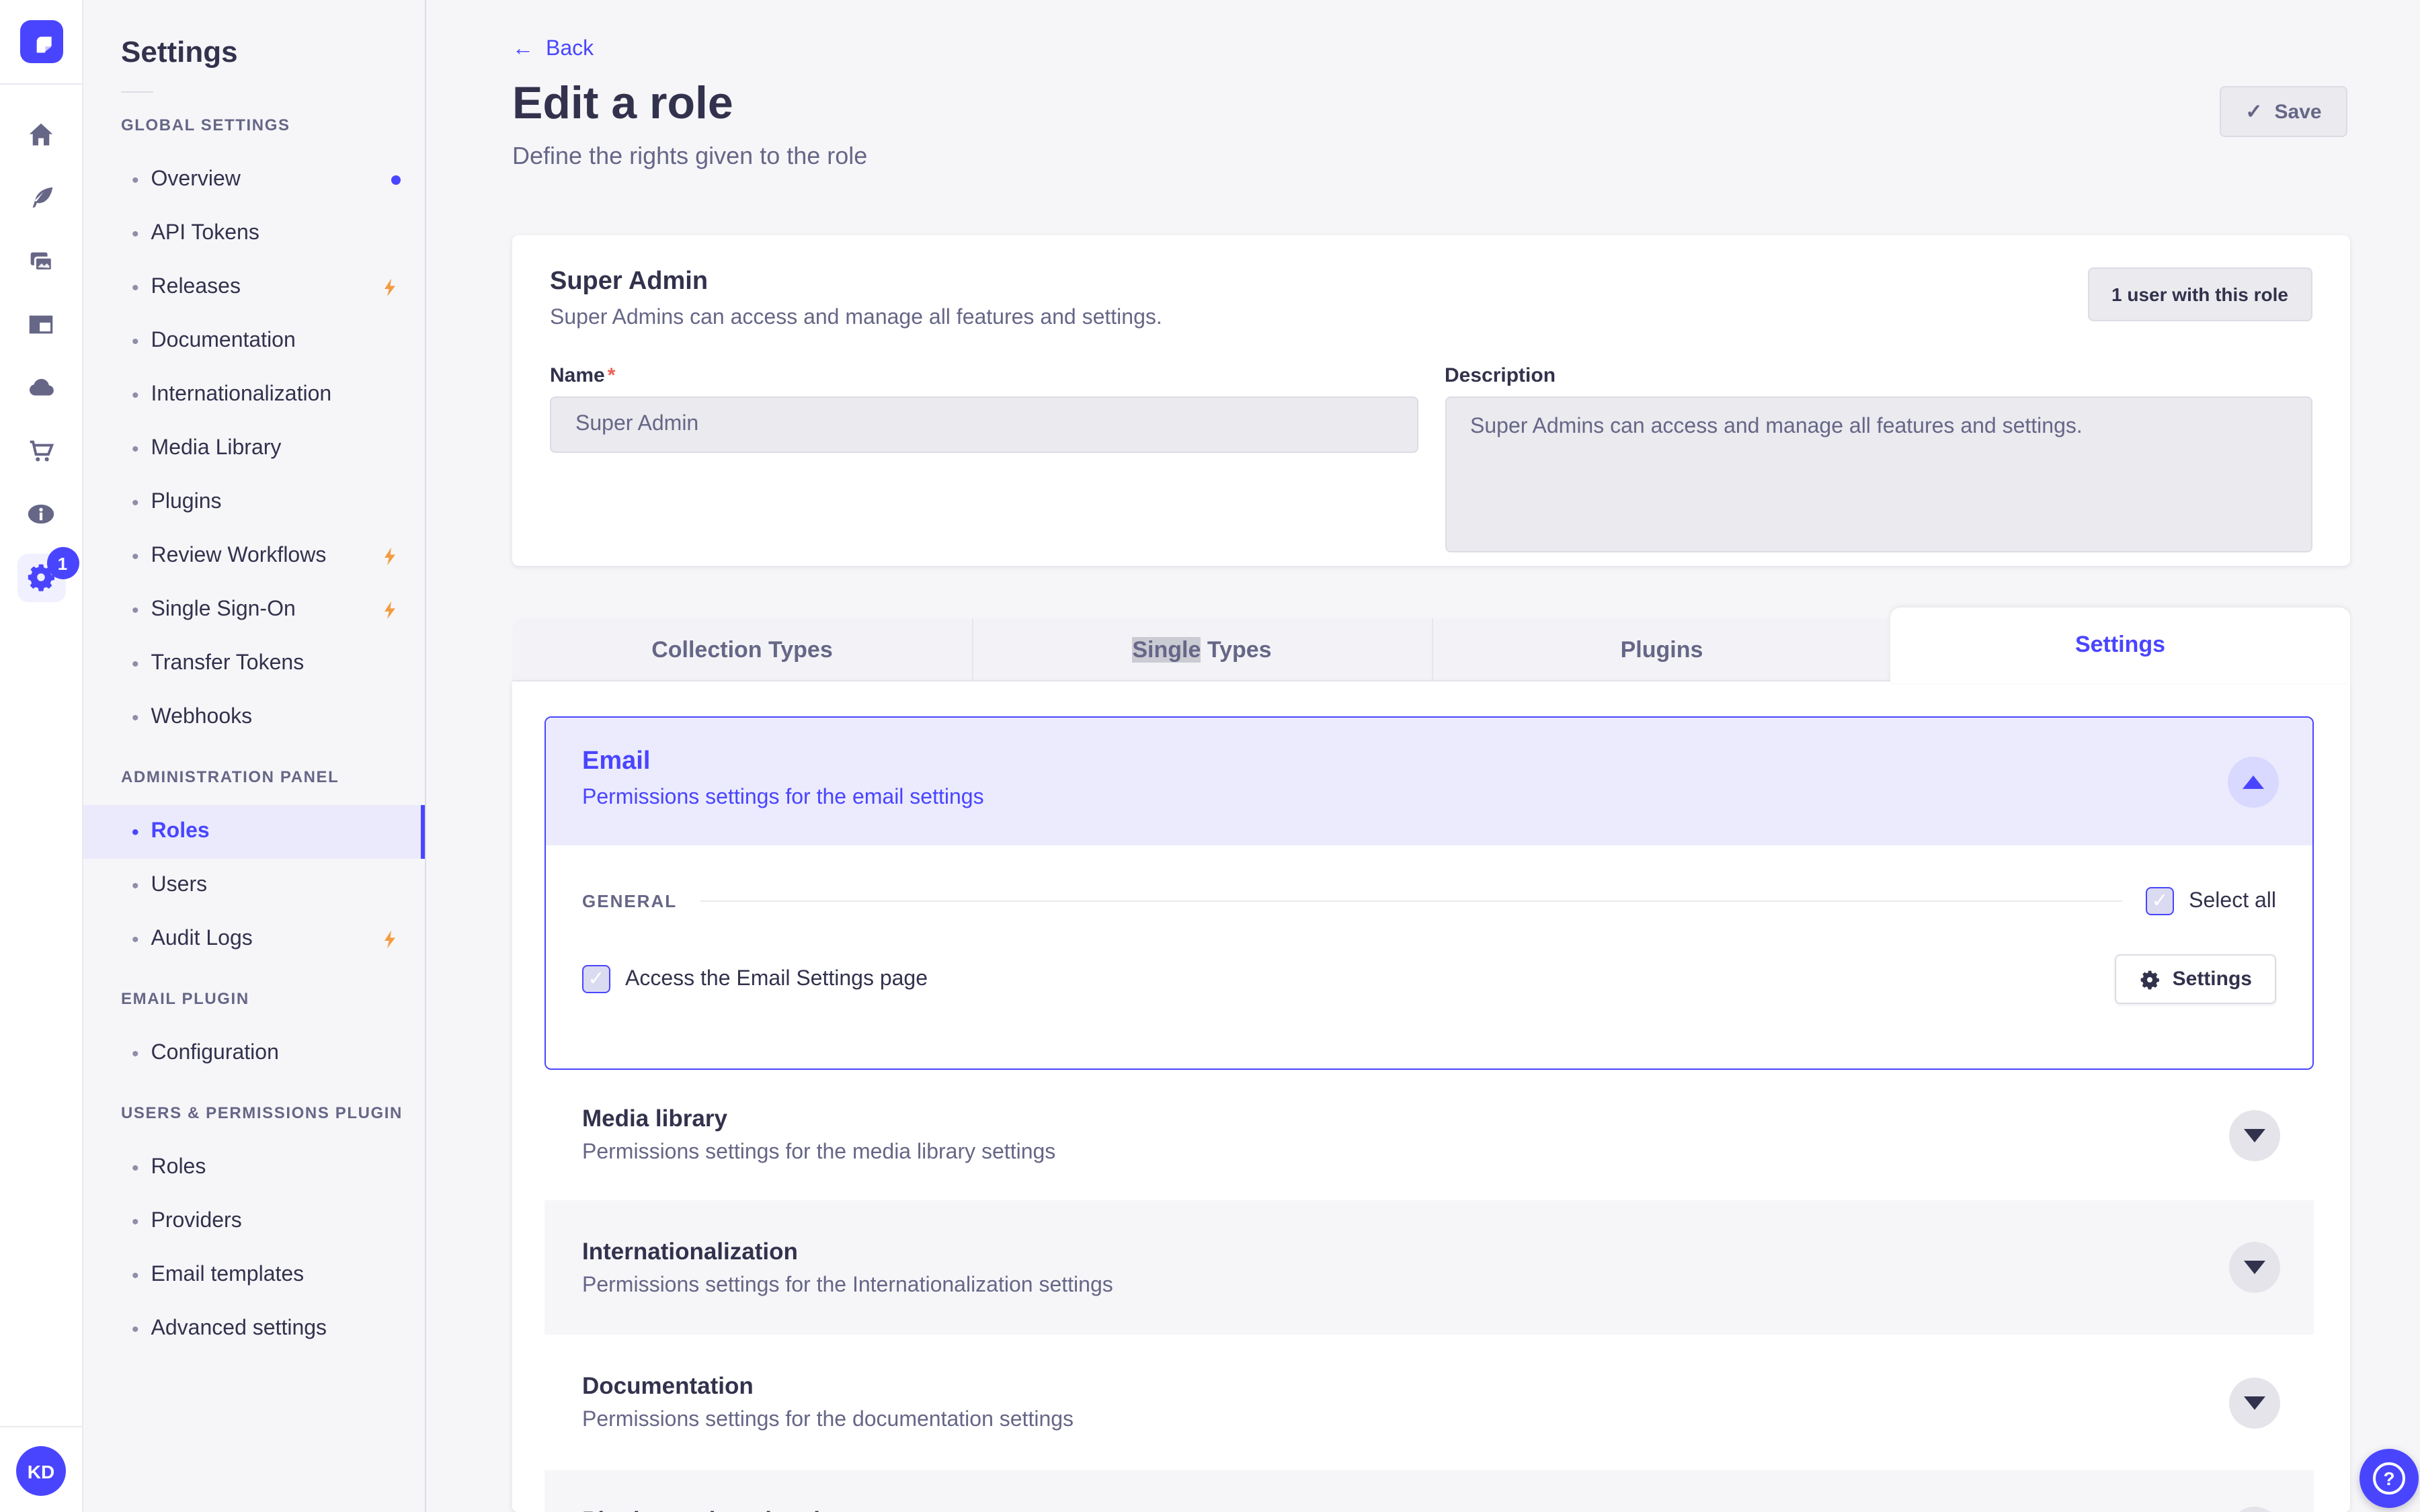  Describe the element at coordinates (616, 761) in the screenshot. I see `email-accordion-title: Email` at that location.